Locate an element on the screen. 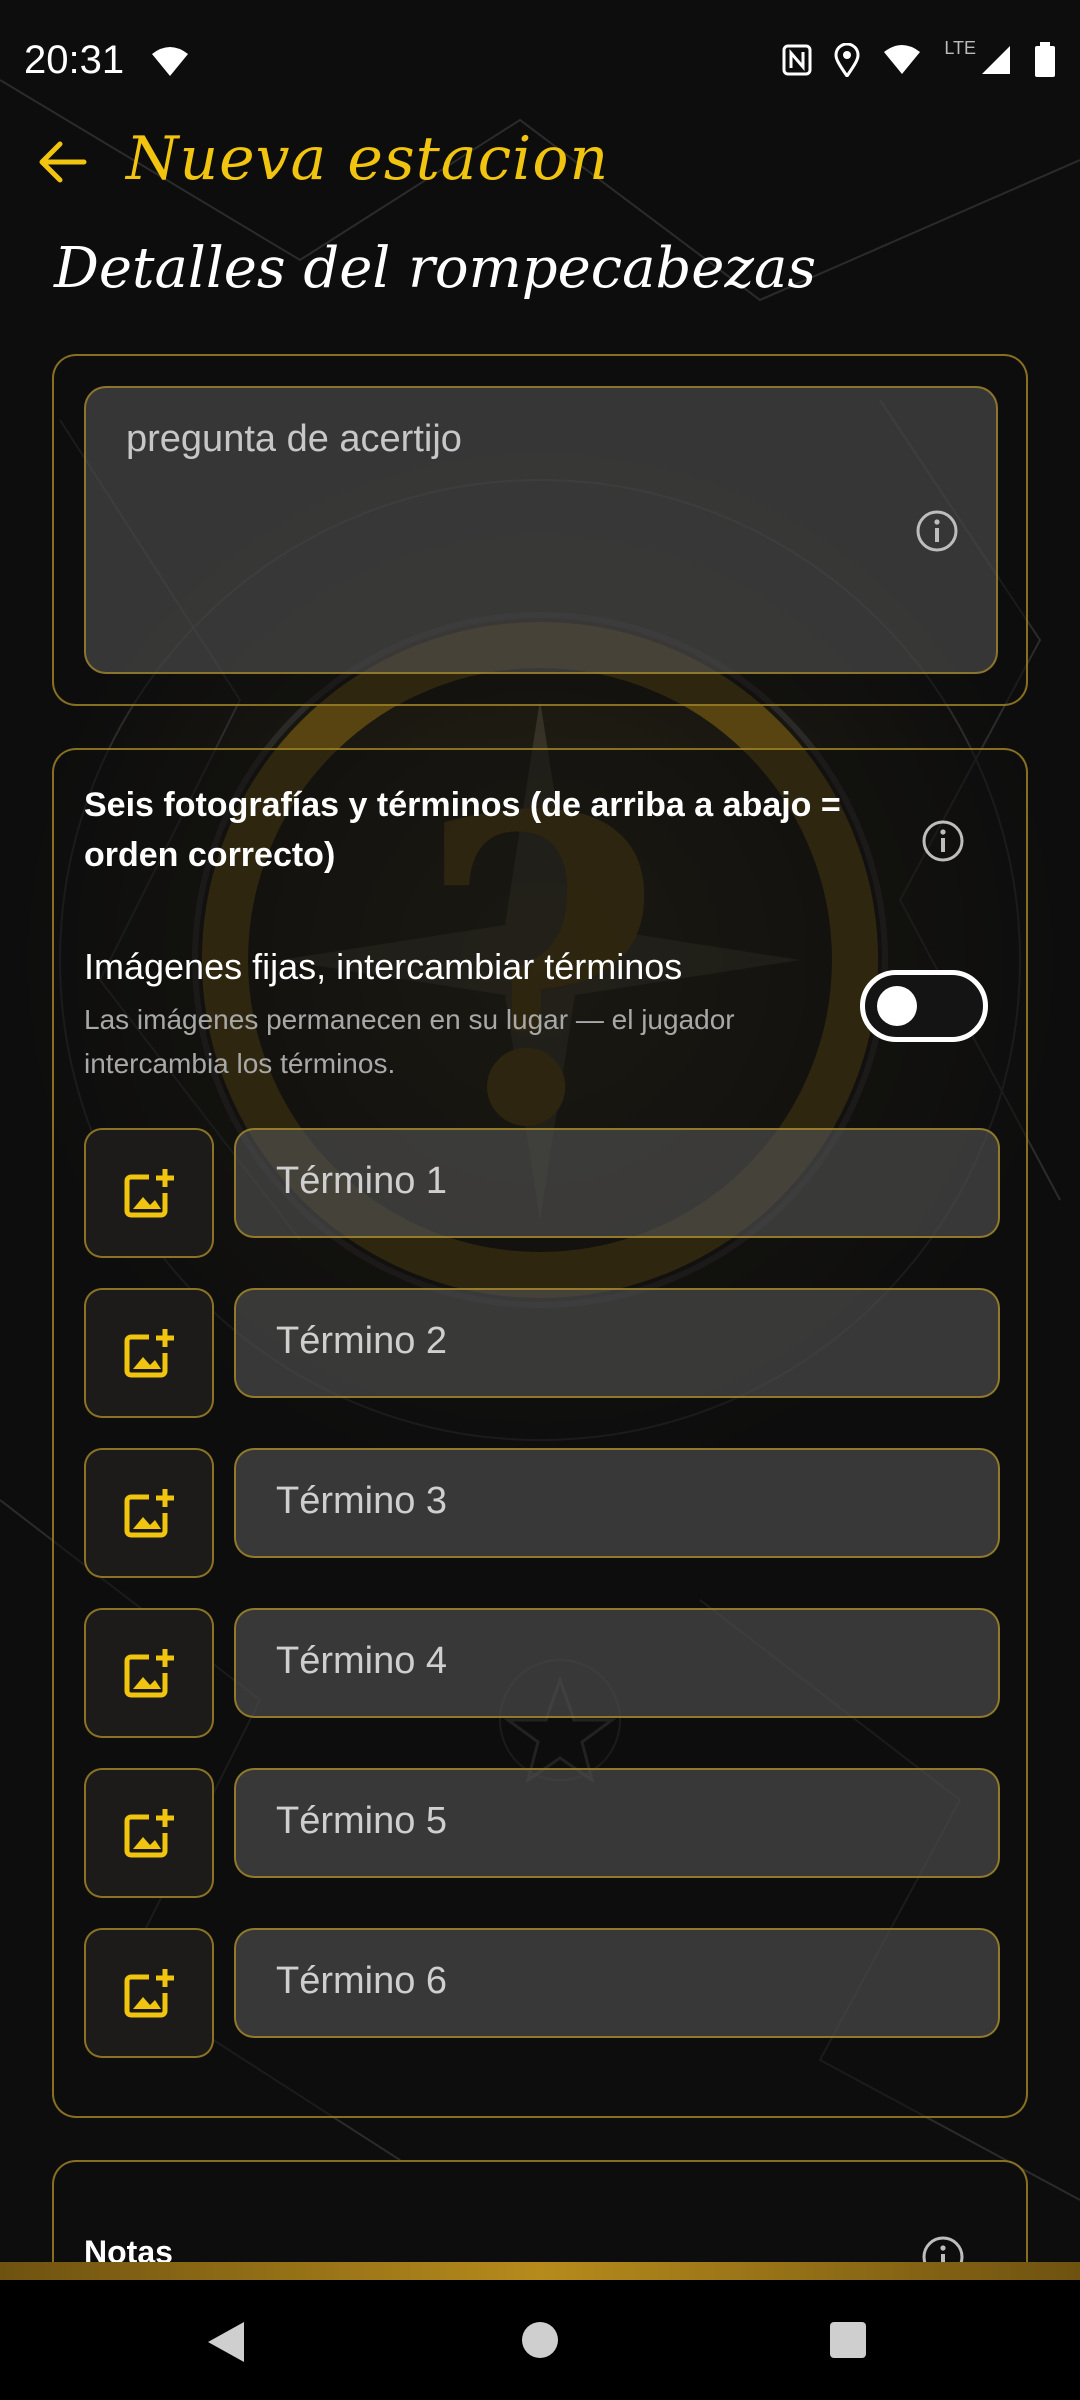 The image size is (1080, 2400). back-button is located at coordinates (62, 162).